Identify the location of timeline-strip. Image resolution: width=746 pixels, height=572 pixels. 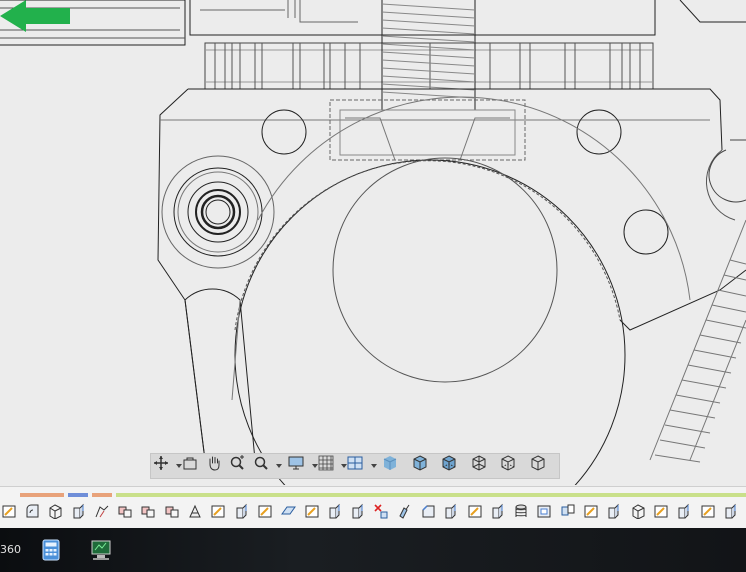
(373, 495).